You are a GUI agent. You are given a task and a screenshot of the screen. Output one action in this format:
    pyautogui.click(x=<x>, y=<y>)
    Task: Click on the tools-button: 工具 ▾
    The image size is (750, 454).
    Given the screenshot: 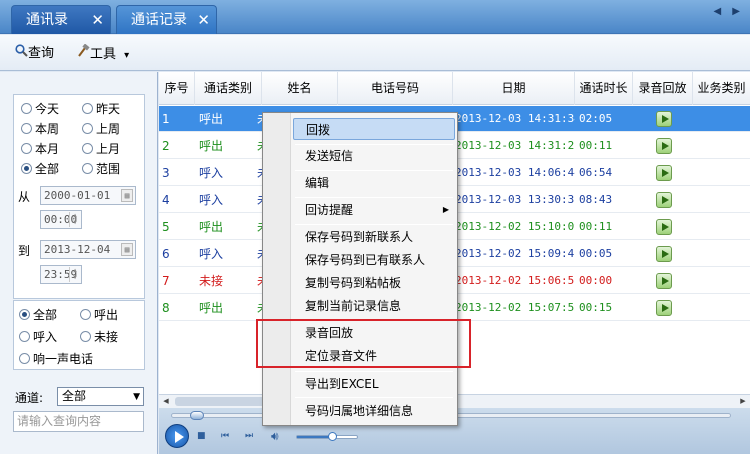 What is the action you would take?
    pyautogui.click(x=102, y=52)
    